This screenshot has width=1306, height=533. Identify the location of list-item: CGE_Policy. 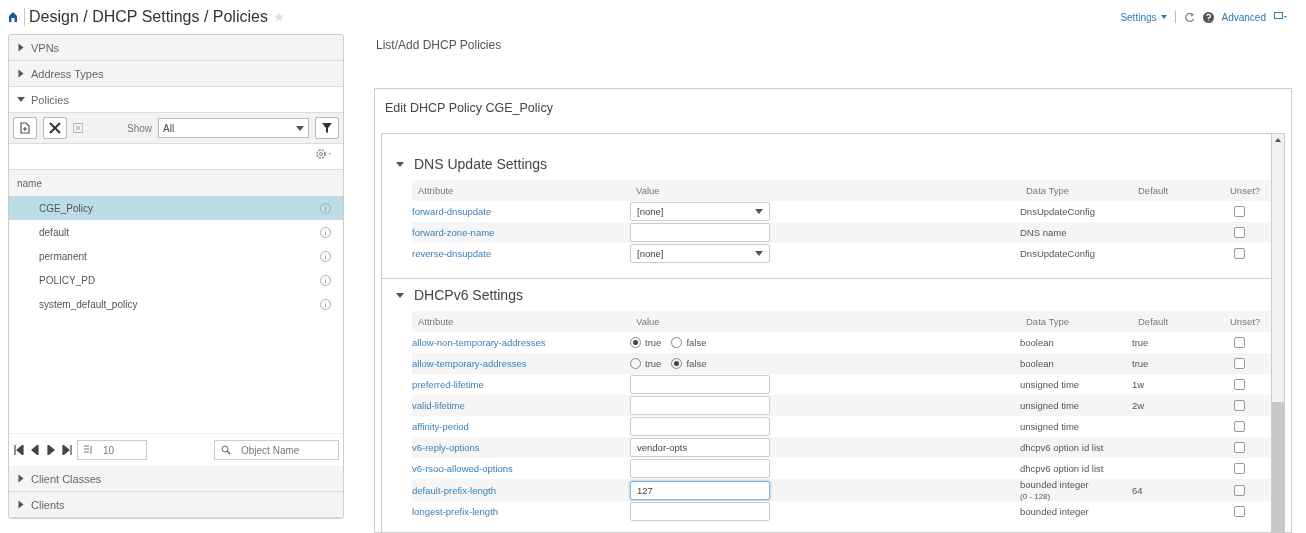
(176, 208).